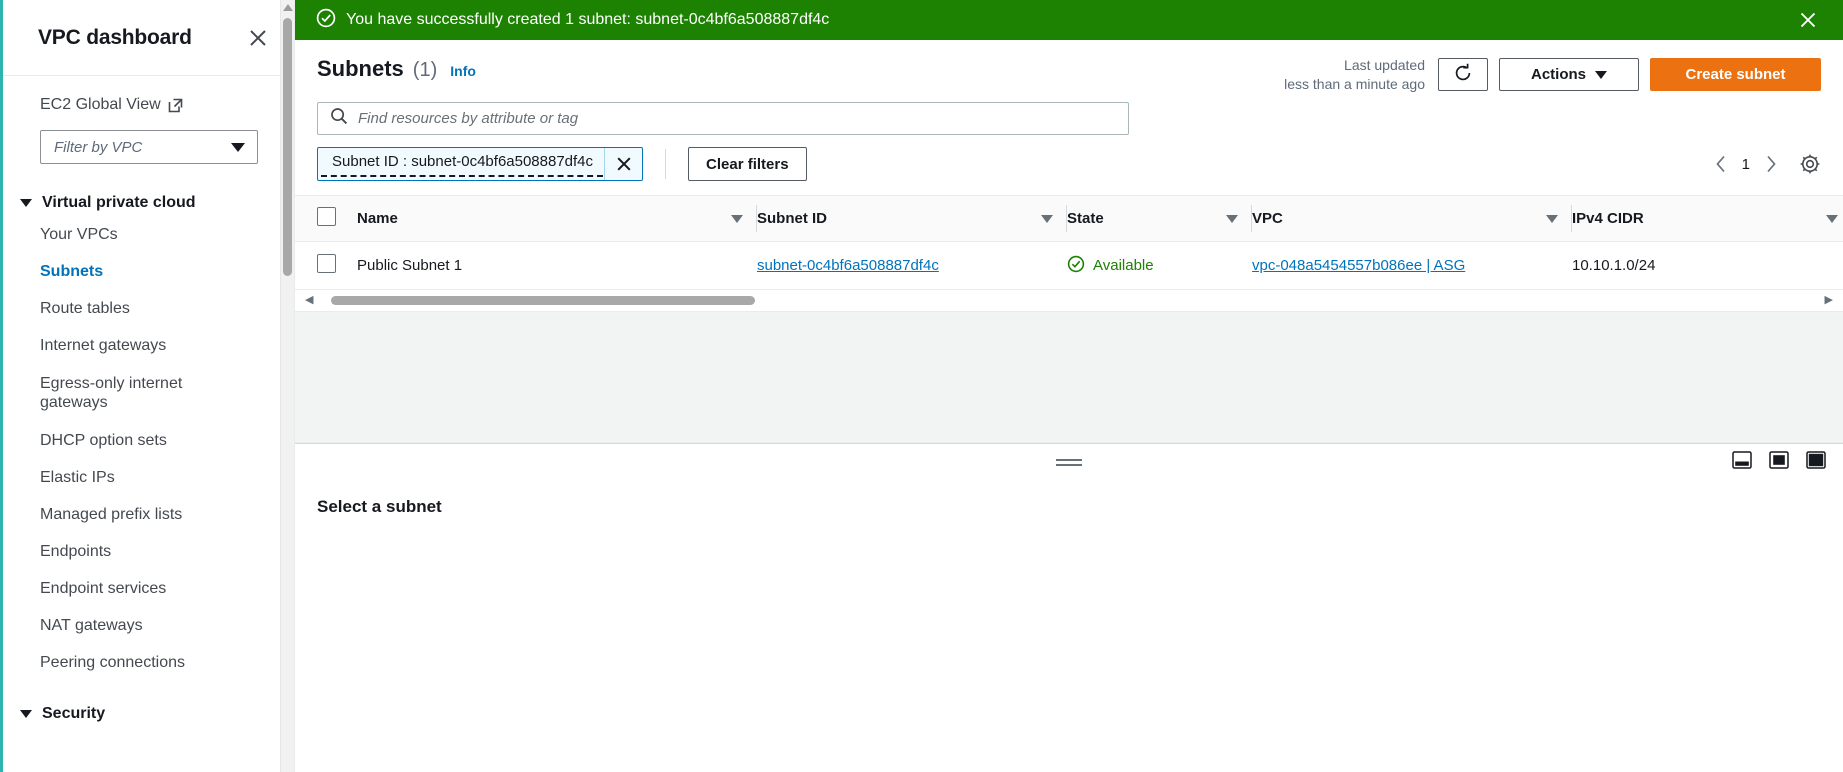 Image resolution: width=1843 pixels, height=772 pixels. Describe the element at coordinates (309, 300) in the screenshot. I see `scroll-left-arrow-icon: ◀` at that location.